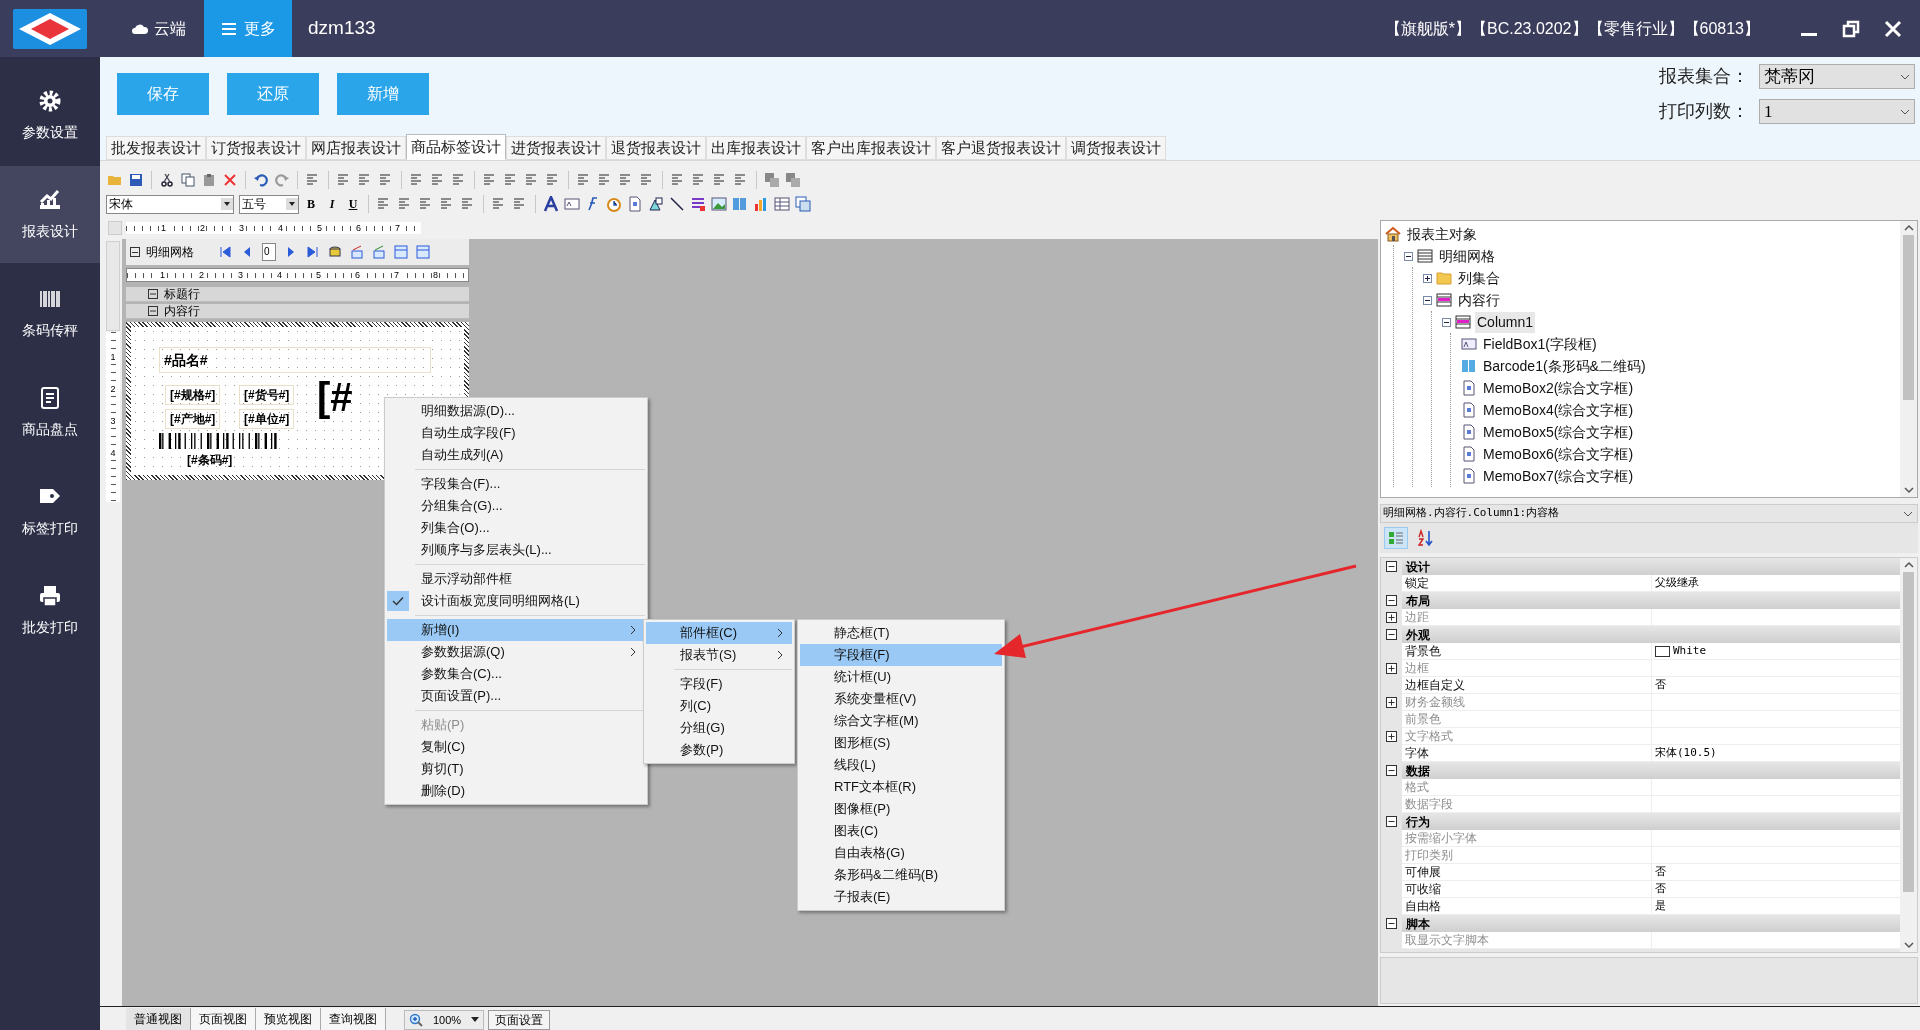  I want to click on category-header: 脚本, so click(1651, 923).